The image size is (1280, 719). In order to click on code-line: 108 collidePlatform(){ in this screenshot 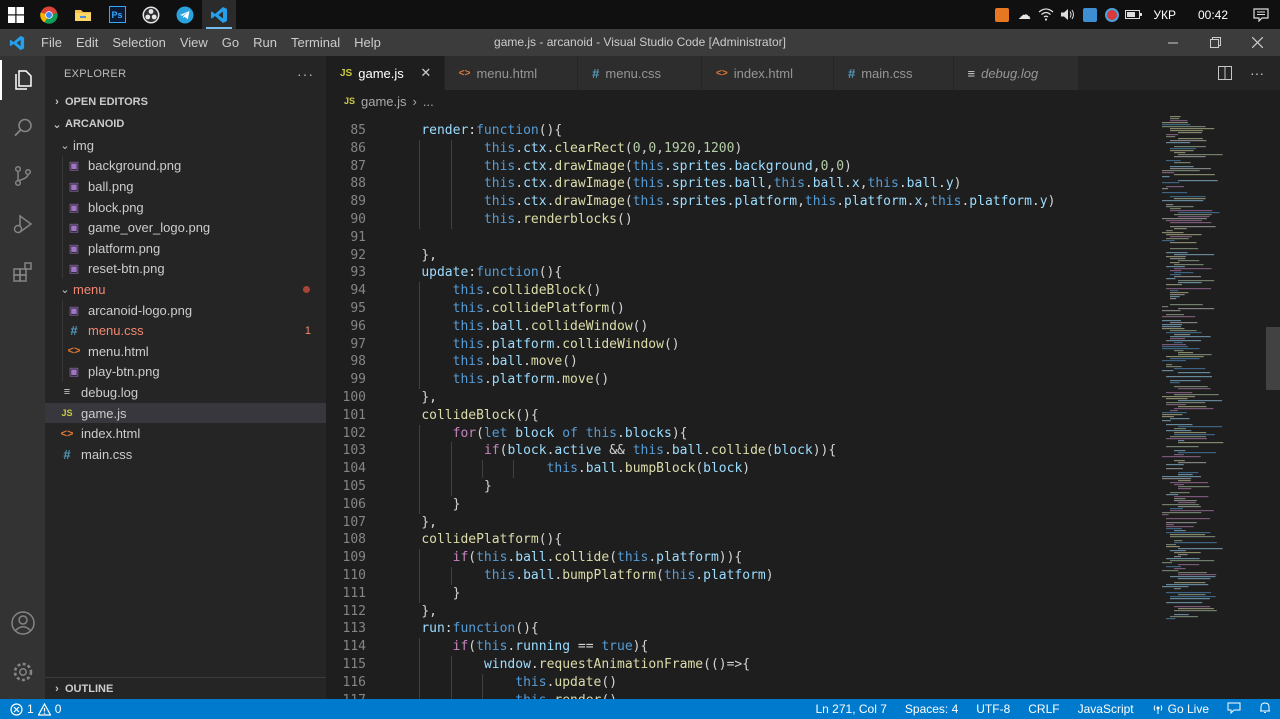, I will do `click(741, 540)`.